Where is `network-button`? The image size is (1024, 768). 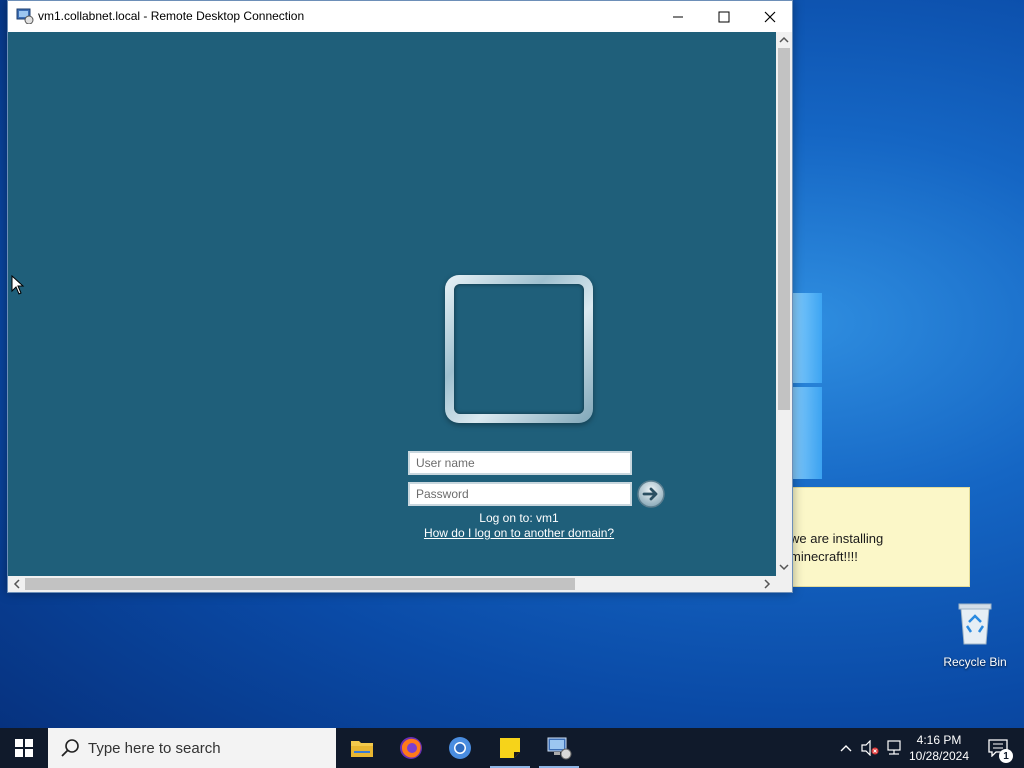 network-button is located at coordinates (894, 748).